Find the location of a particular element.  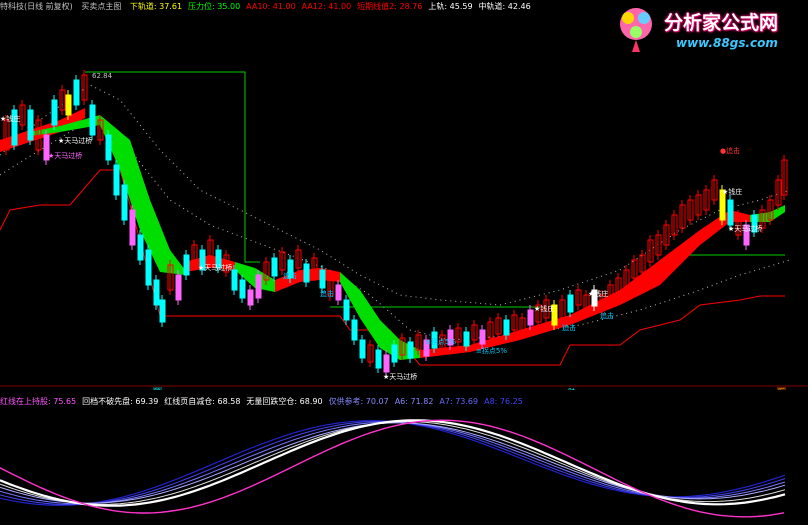

indicator-value: 红线在上持股: 75.65 is located at coordinates (38, 401).